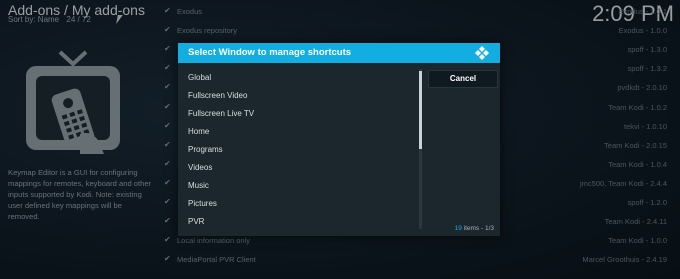 The width and height of the screenshot is (680, 279). Describe the element at coordinates (202, 203) in the screenshot. I see `window-option-label: Pictures` at that location.